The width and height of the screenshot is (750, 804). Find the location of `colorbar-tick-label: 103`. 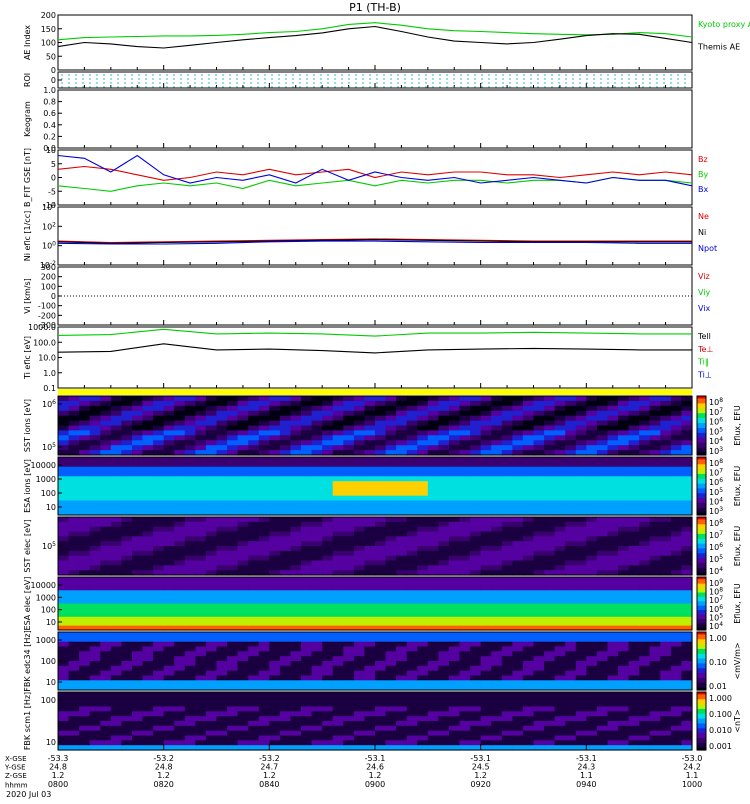

colorbar-tick-label: 103 is located at coordinates (716, 451).